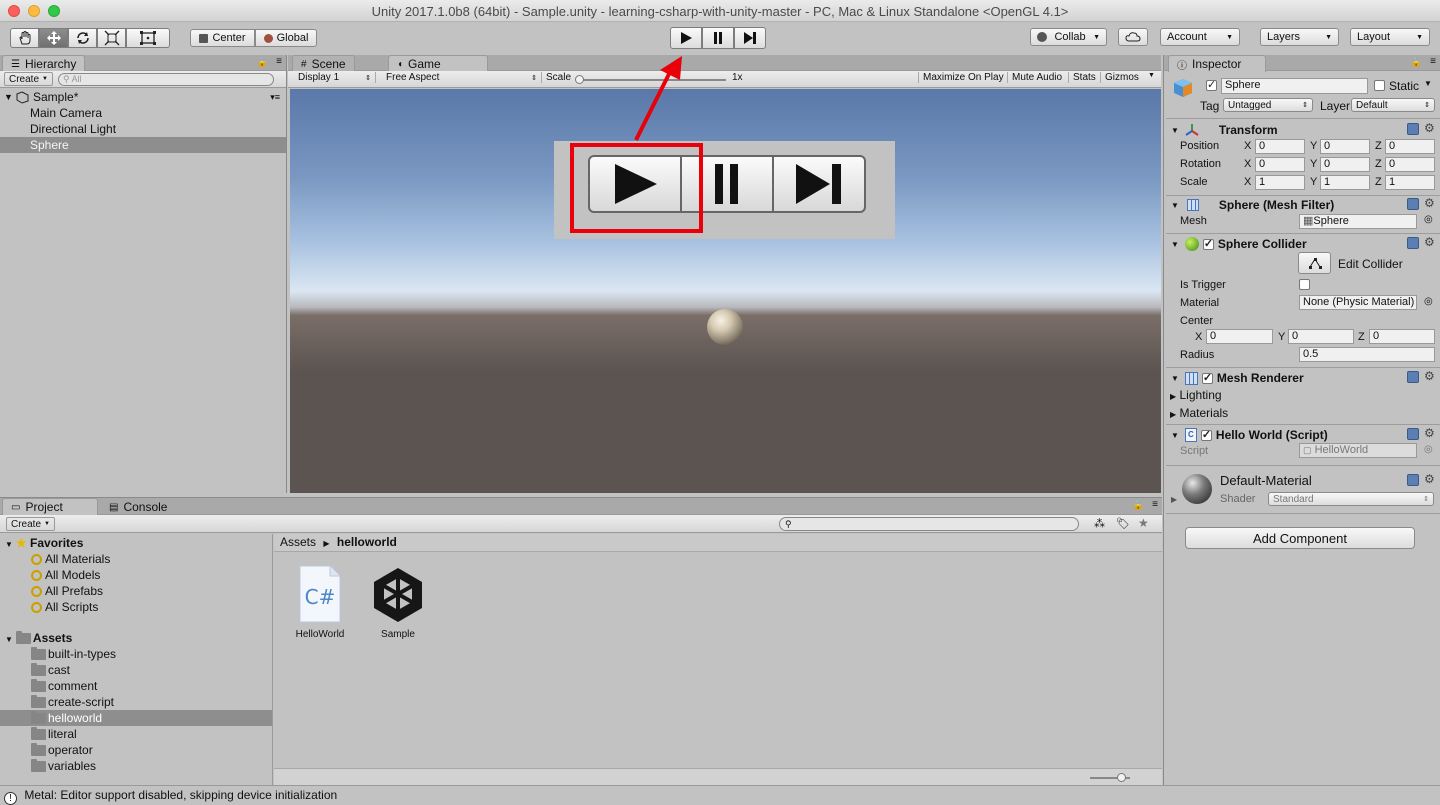  Describe the element at coordinates (50, 506) in the screenshot. I see `tab-project: ▭ Project` at that location.